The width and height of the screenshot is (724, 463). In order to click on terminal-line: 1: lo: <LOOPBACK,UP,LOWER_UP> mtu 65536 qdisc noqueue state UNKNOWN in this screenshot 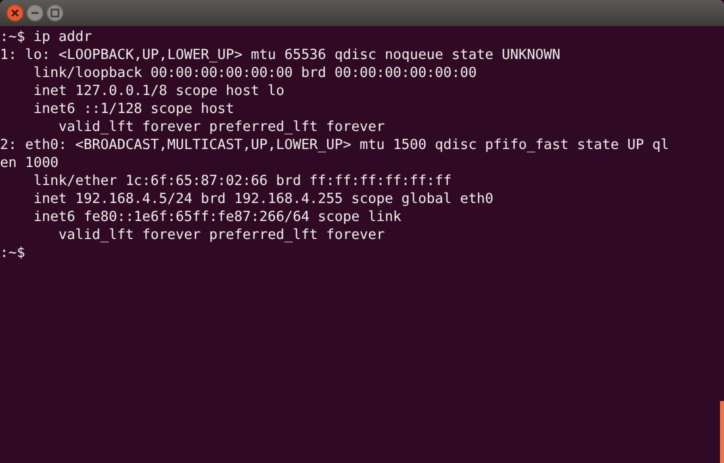, I will do `click(280, 55)`.